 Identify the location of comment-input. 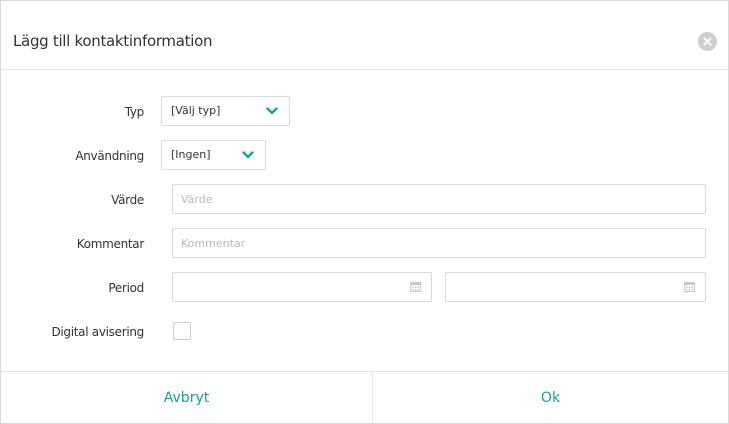
(439, 243).